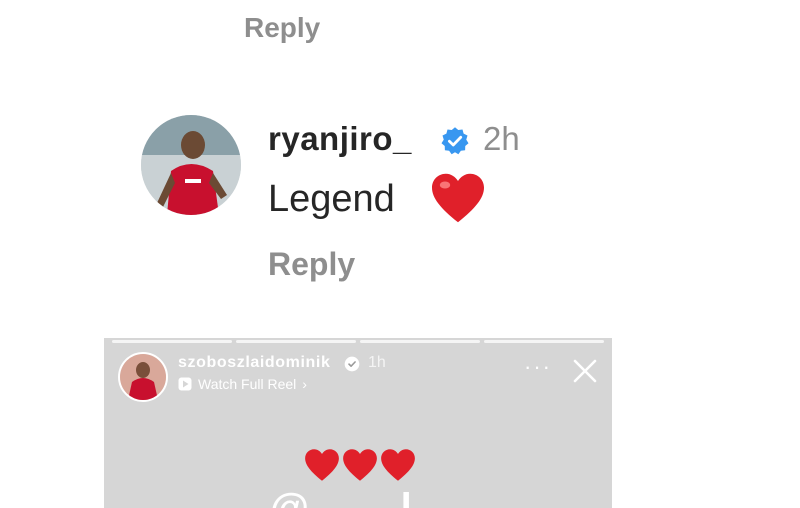  What do you see at coordinates (358, 341) in the screenshot?
I see `story-progress-bar` at bounding box center [358, 341].